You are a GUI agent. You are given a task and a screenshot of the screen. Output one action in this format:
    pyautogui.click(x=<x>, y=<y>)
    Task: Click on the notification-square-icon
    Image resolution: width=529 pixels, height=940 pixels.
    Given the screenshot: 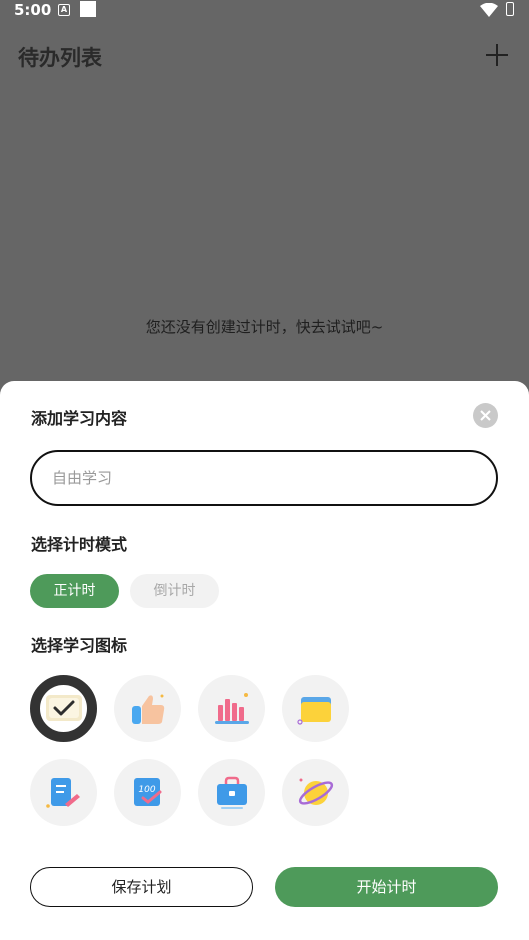 What is the action you would take?
    pyautogui.click(x=88, y=9)
    